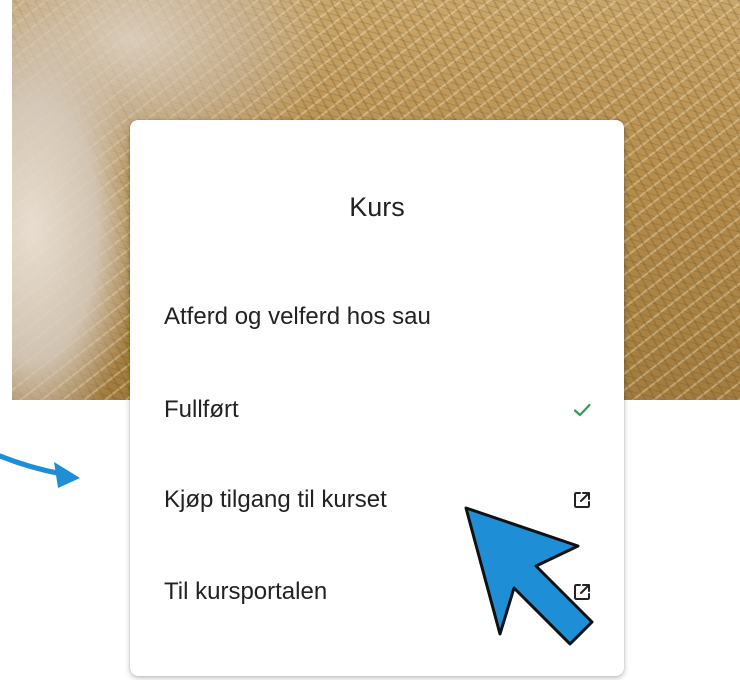  Describe the element at coordinates (297, 316) in the screenshot. I see `course-name: Atferd og velferd hos sau` at that location.